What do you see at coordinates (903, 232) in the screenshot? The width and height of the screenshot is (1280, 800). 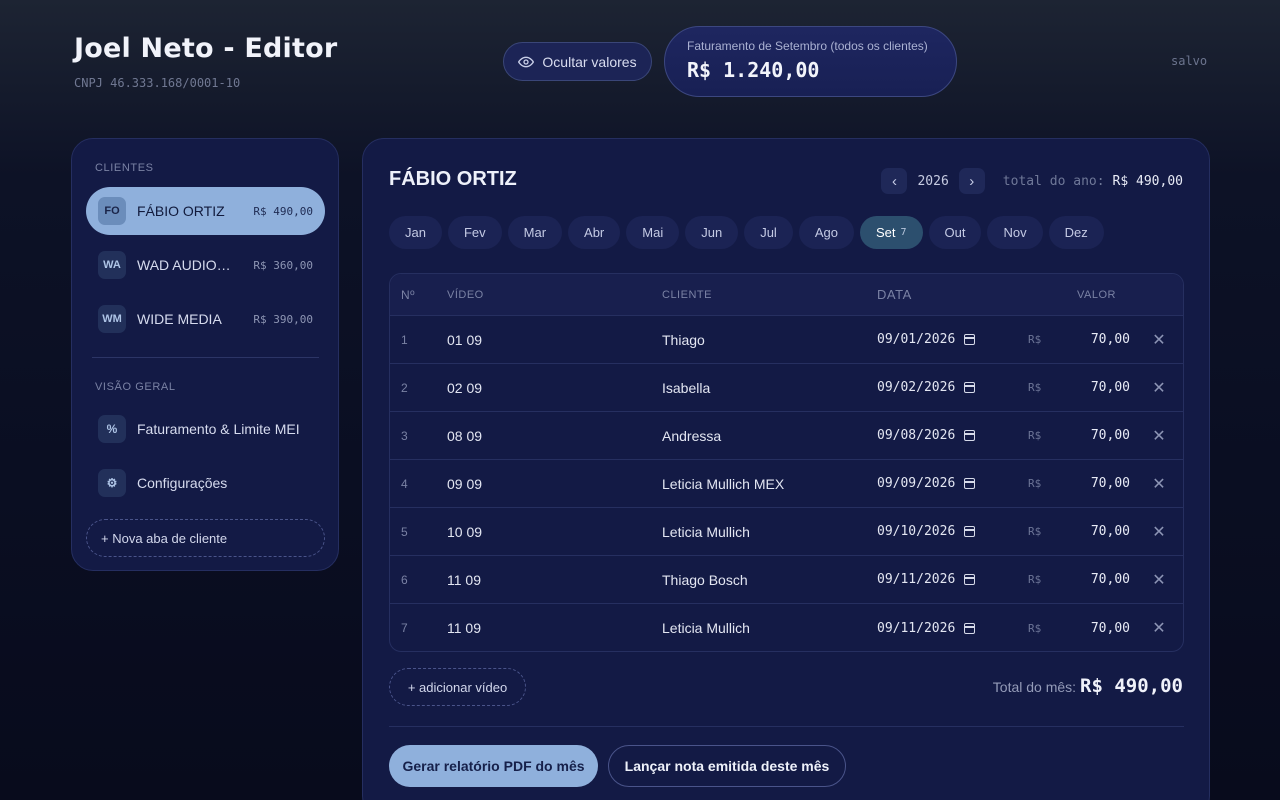 I see `month-count-badge: 7` at bounding box center [903, 232].